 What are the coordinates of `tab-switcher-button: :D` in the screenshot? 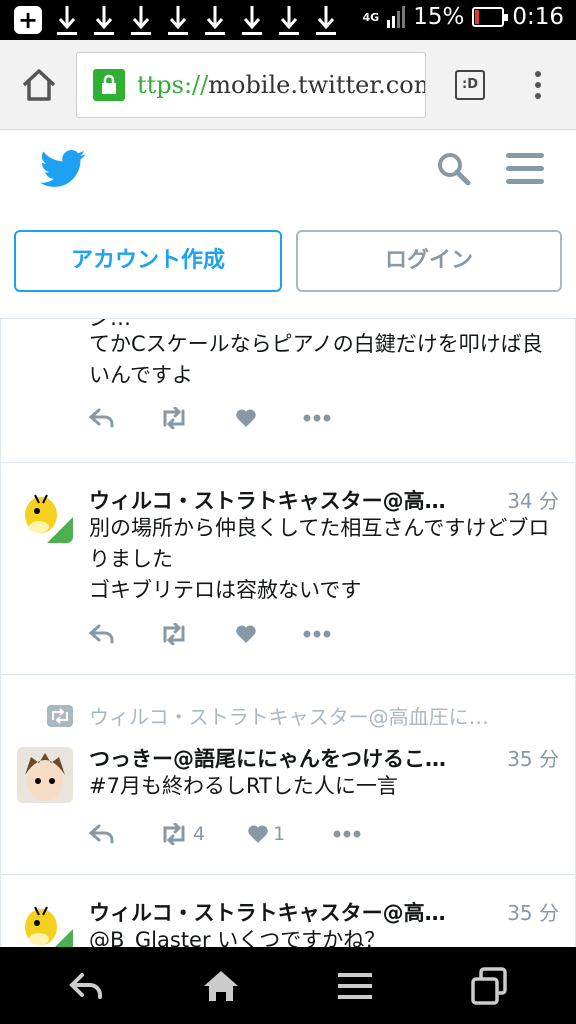 It's located at (470, 85).